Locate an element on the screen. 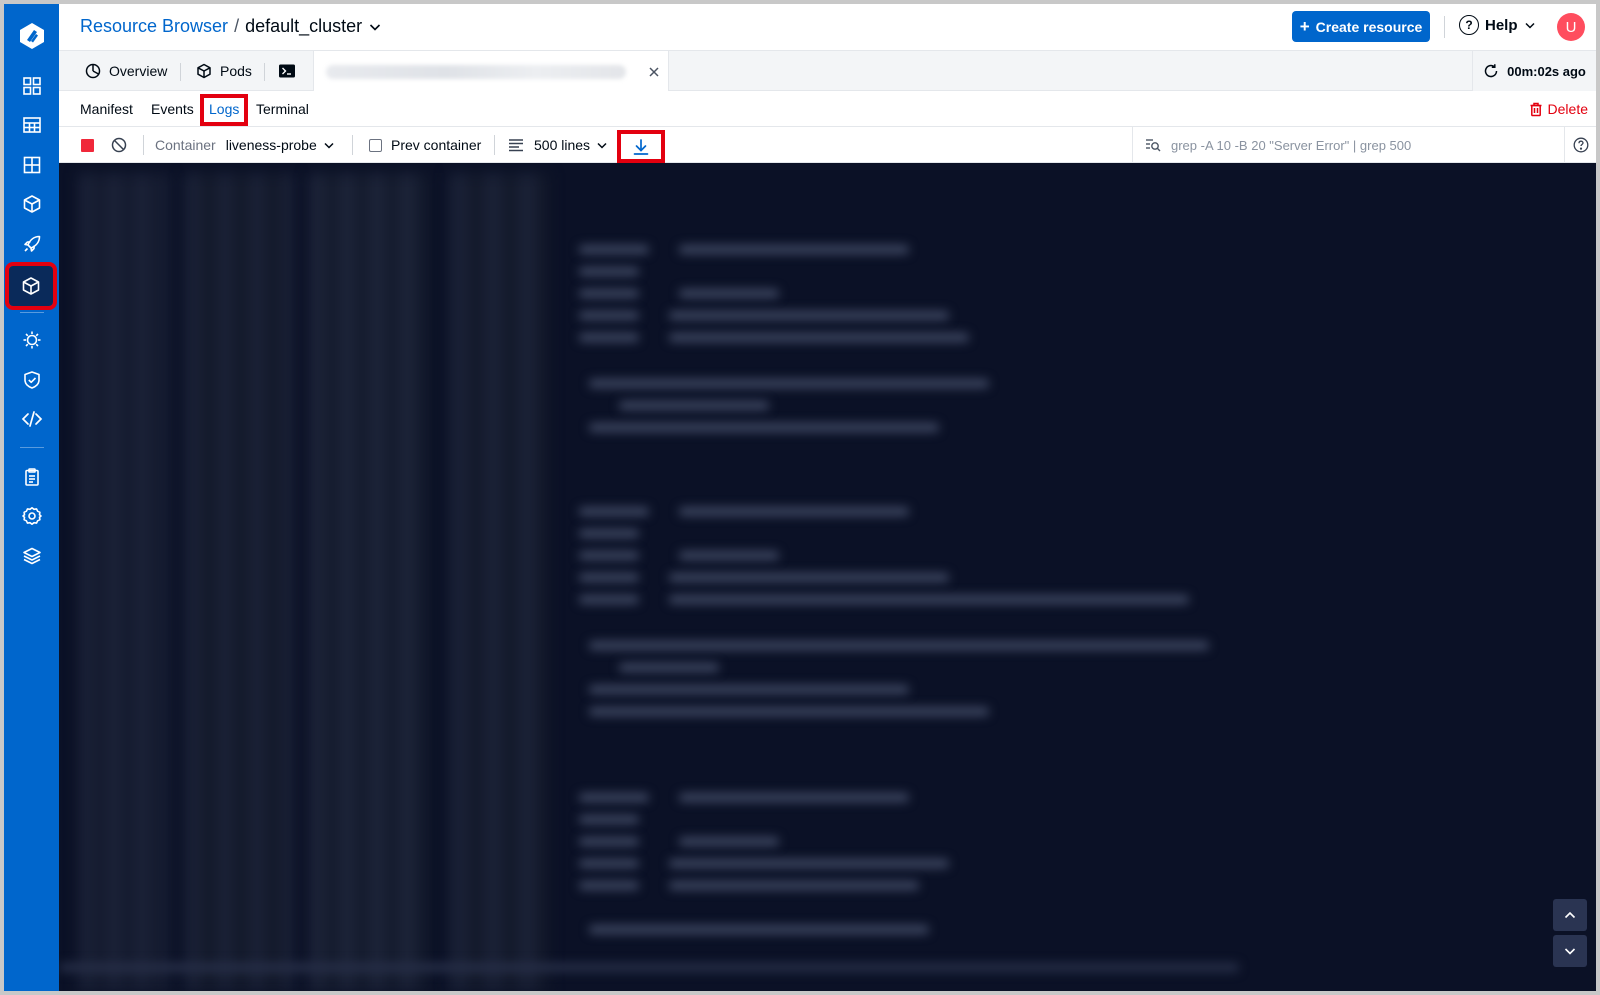 The image size is (1600, 995). delete-button: Delete is located at coordinates (1558, 109).